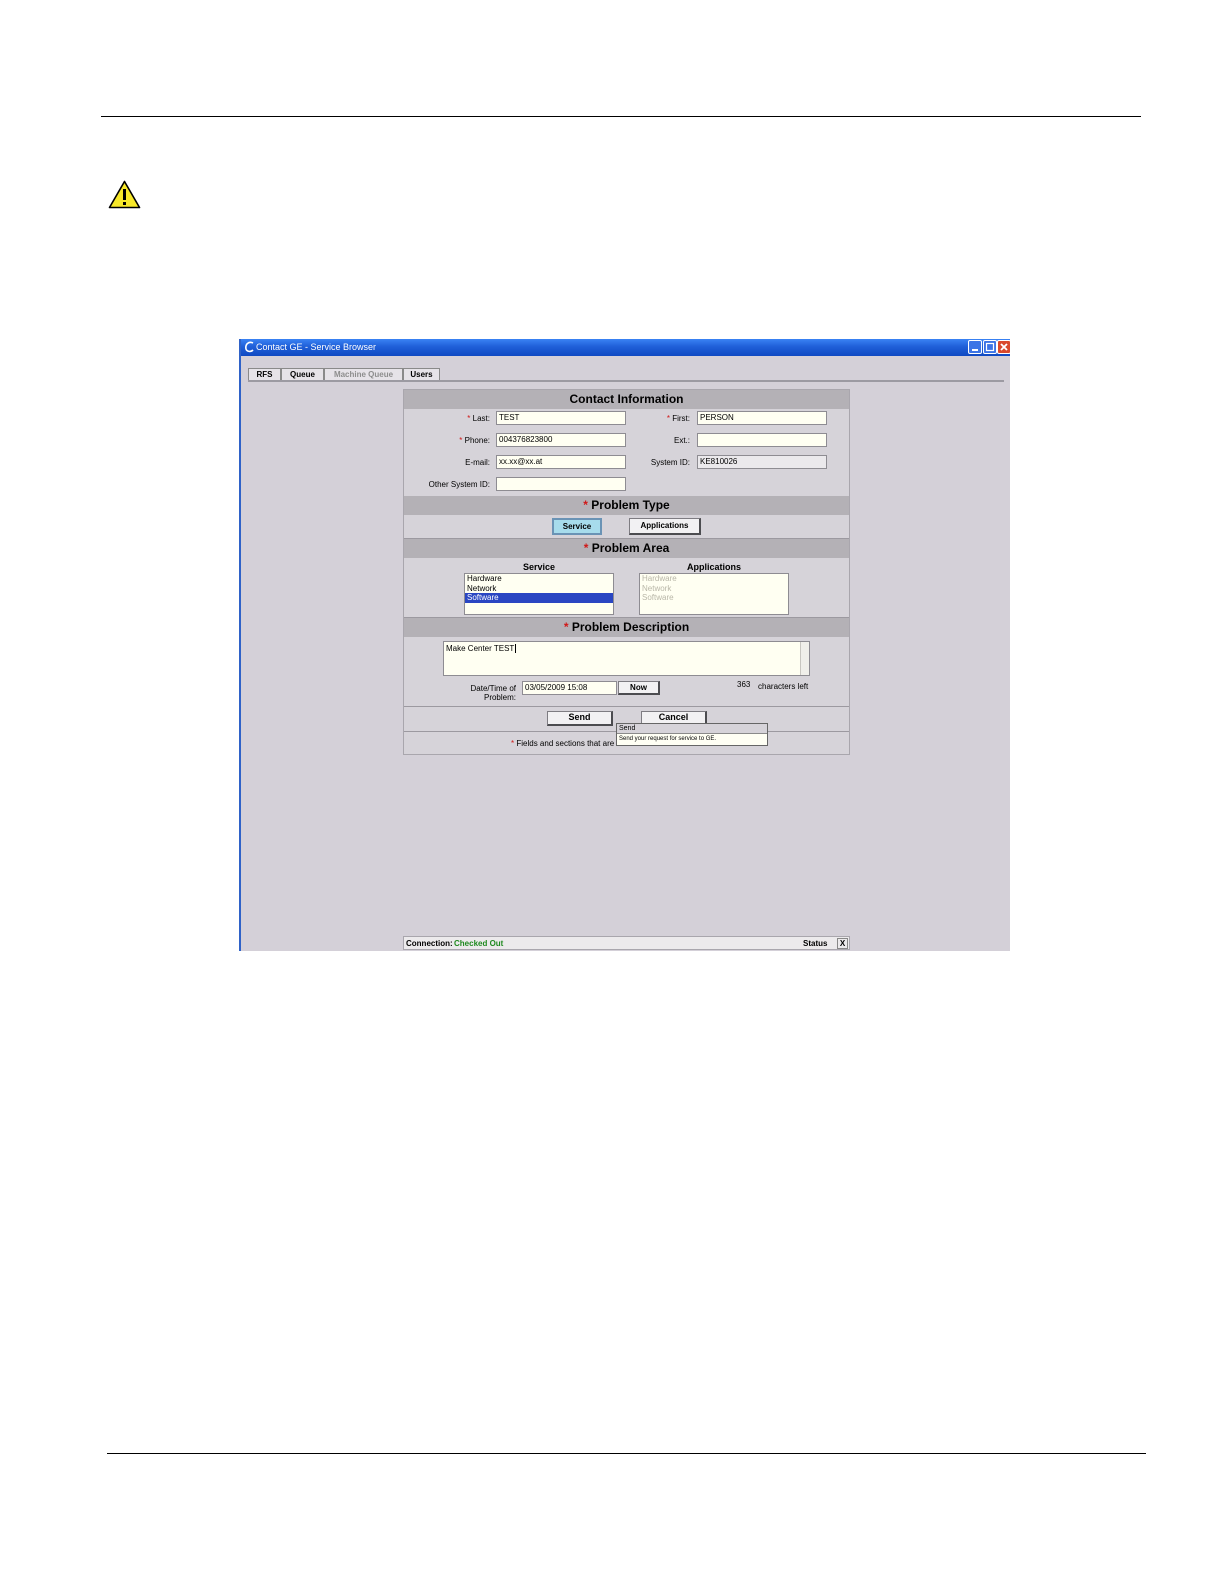 The image size is (1224, 1584). What do you see at coordinates (681, 440) in the screenshot?
I see `ext-label: Ext.:` at bounding box center [681, 440].